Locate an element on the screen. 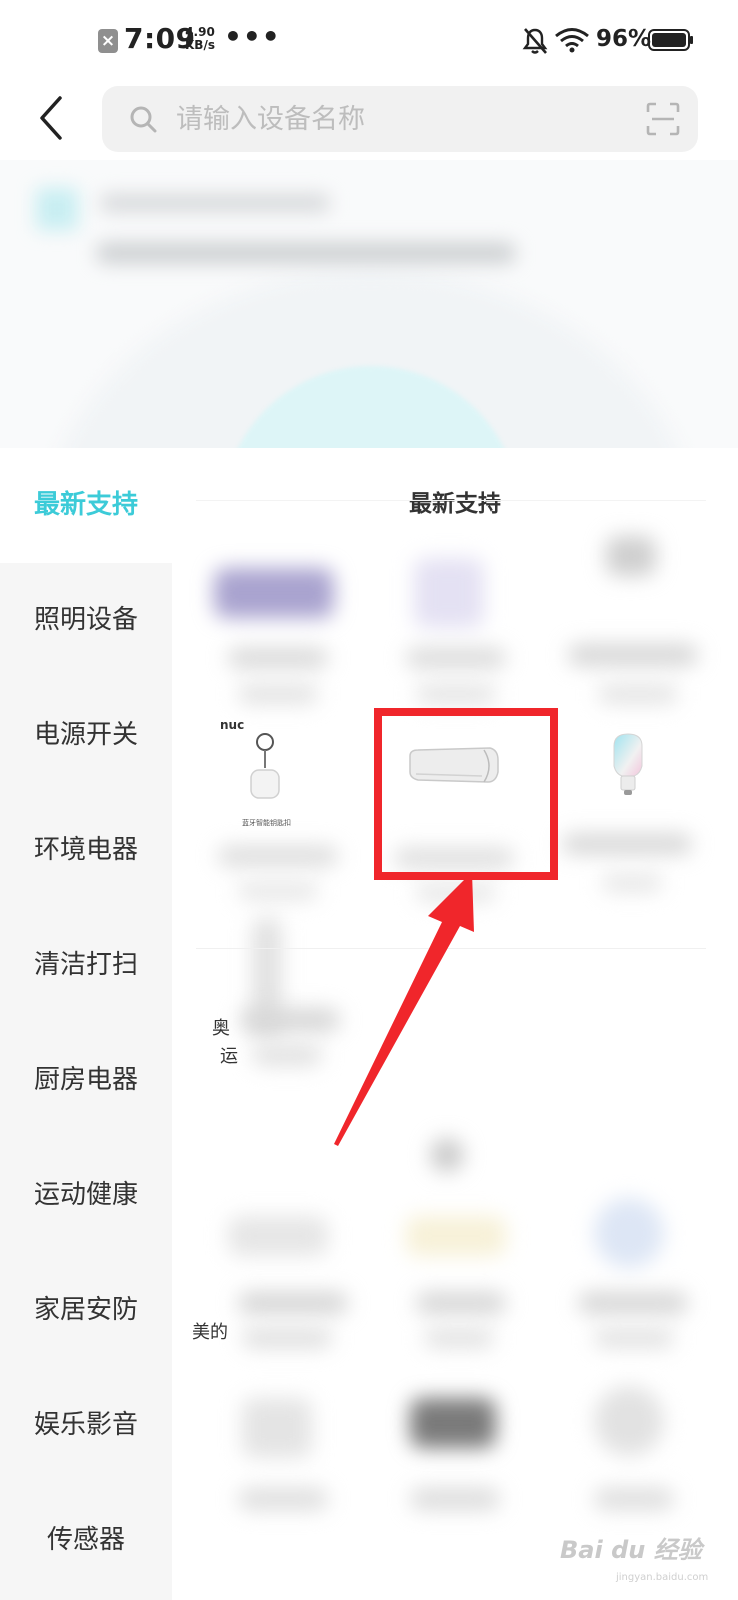 The image size is (738, 1600). status-bar: × 7:09 4.90 KB/s ••• 96% is located at coordinates (369, 42).